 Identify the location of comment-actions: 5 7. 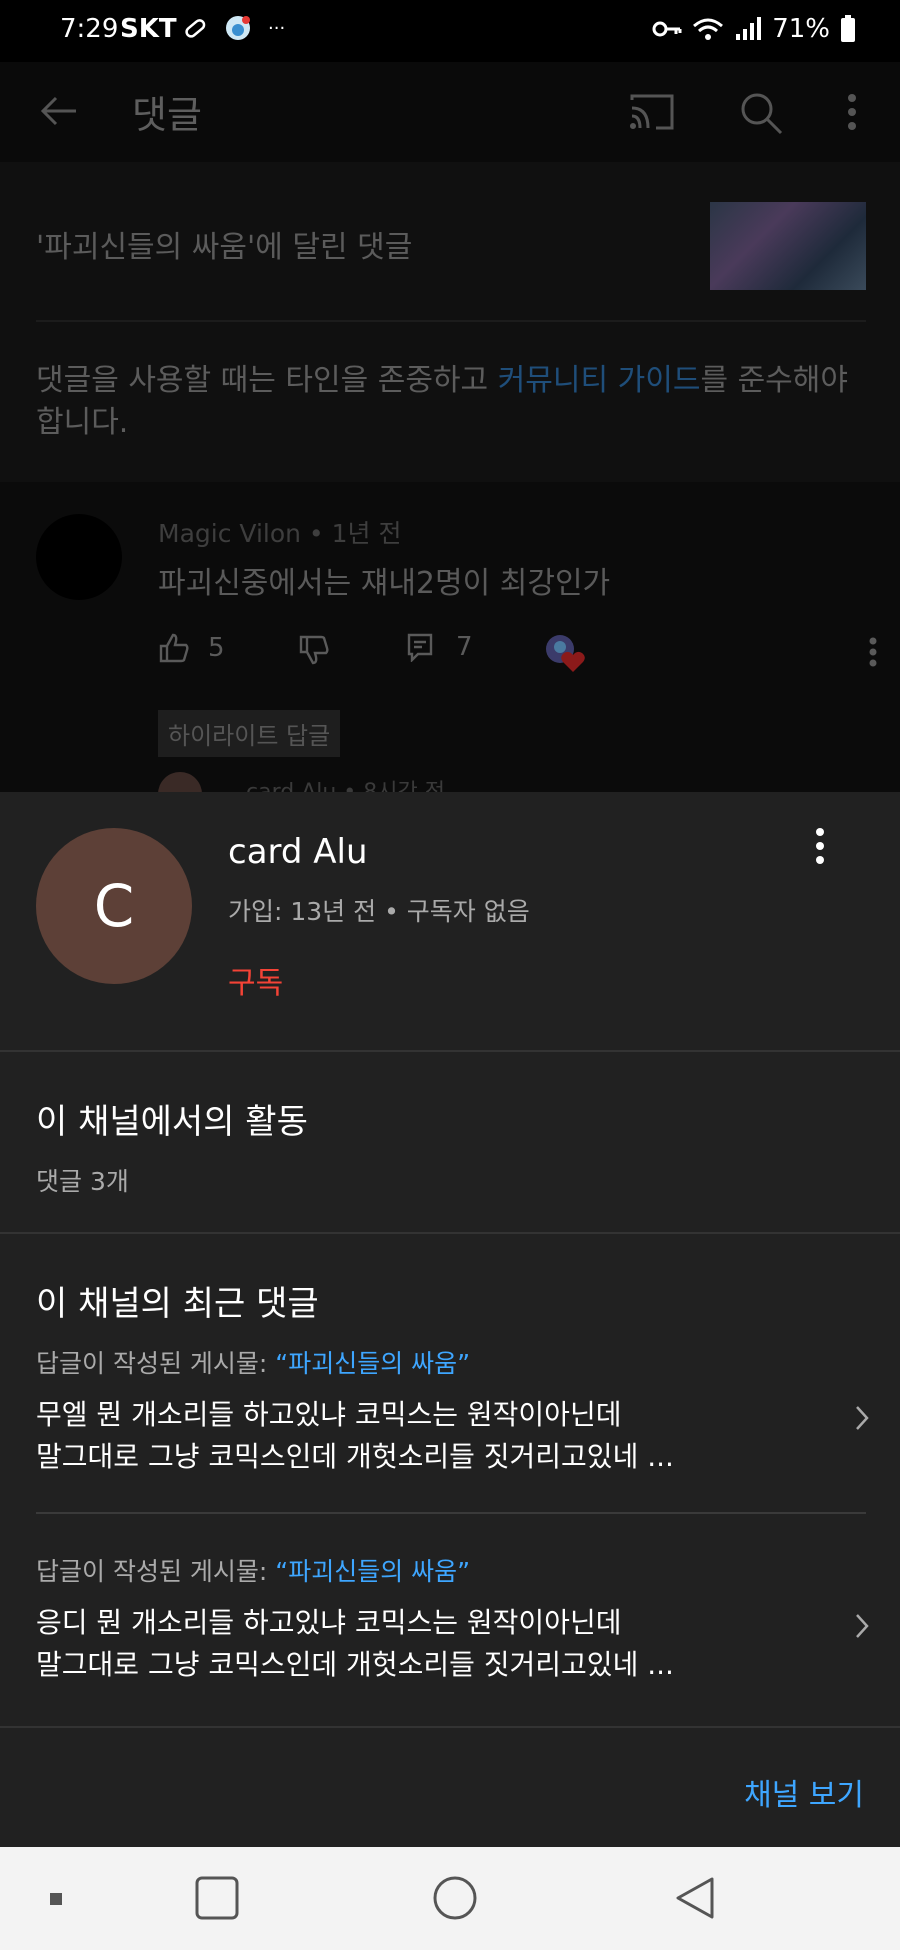
(518, 657).